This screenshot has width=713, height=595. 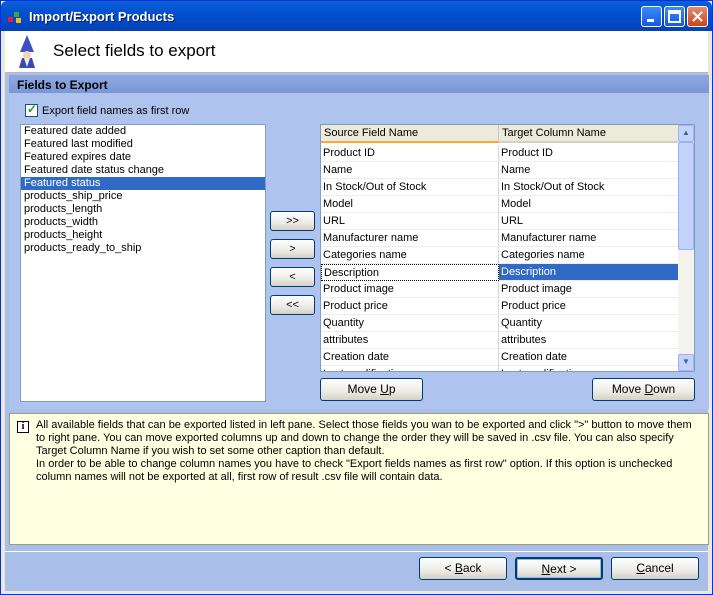 What do you see at coordinates (410, 357) in the screenshot?
I see `source-field-cell: Creation date` at bounding box center [410, 357].